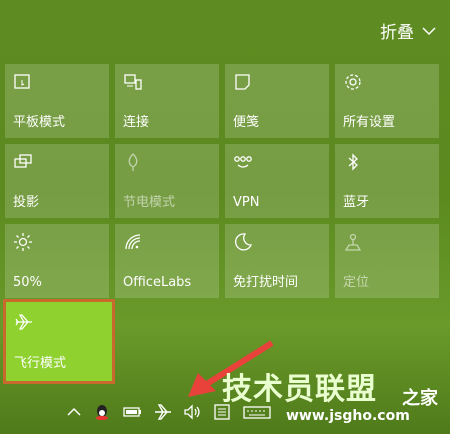  Describe the element at coordinates (57, 261) in the screenshot. I see `tile-brightness: 50%` at that location.